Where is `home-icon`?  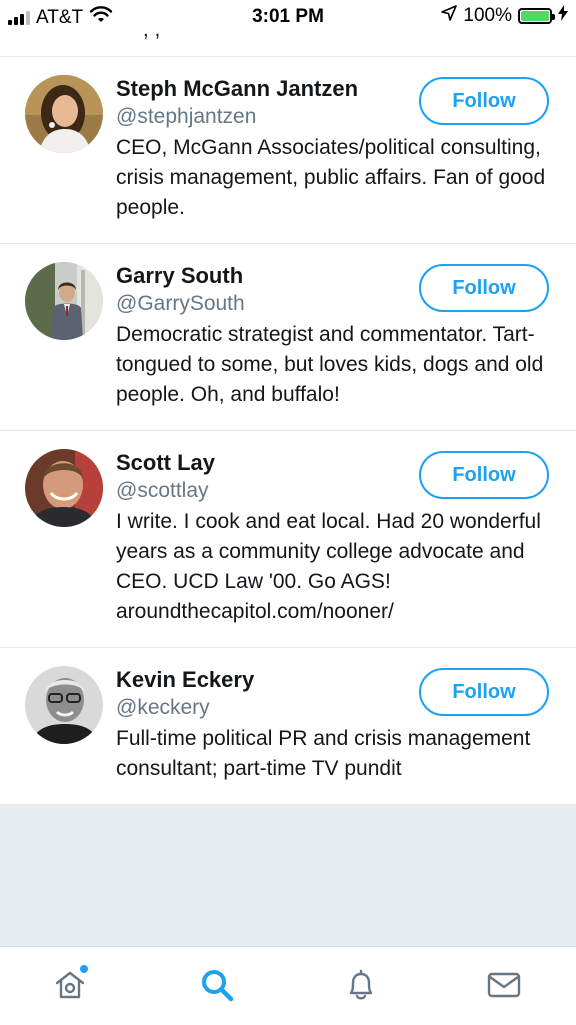 home-icon is located at coordinates (70, 985).